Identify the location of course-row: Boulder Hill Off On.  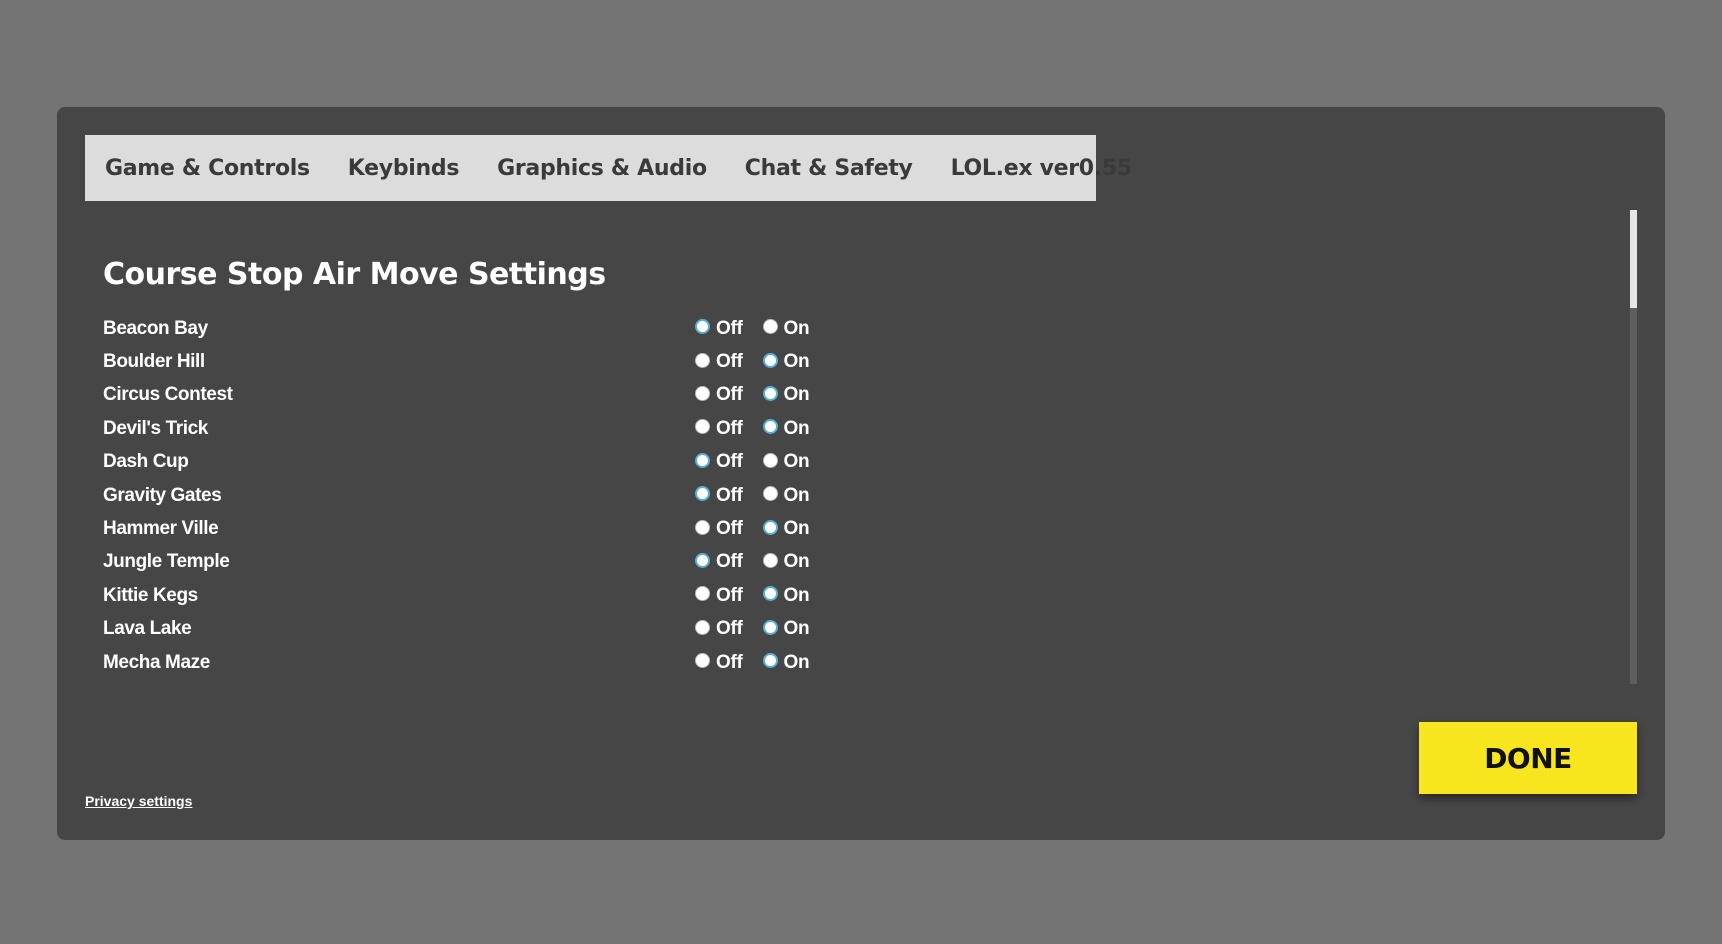
(843, 361).